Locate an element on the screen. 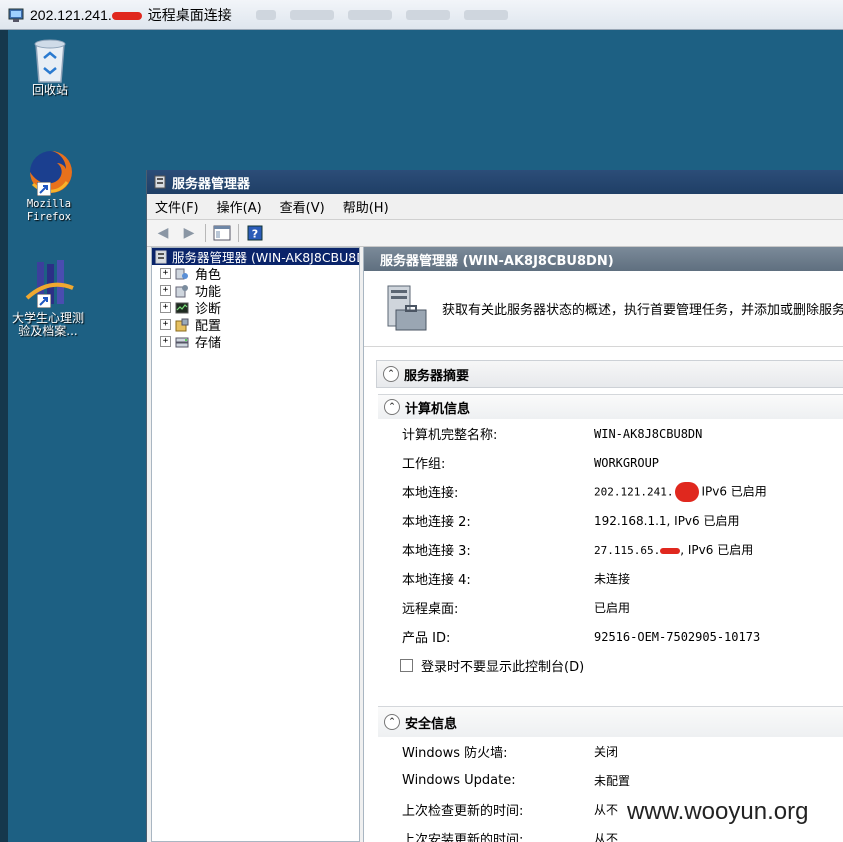  show-hide-console-tree-icon is located at coordinates (222, 233).